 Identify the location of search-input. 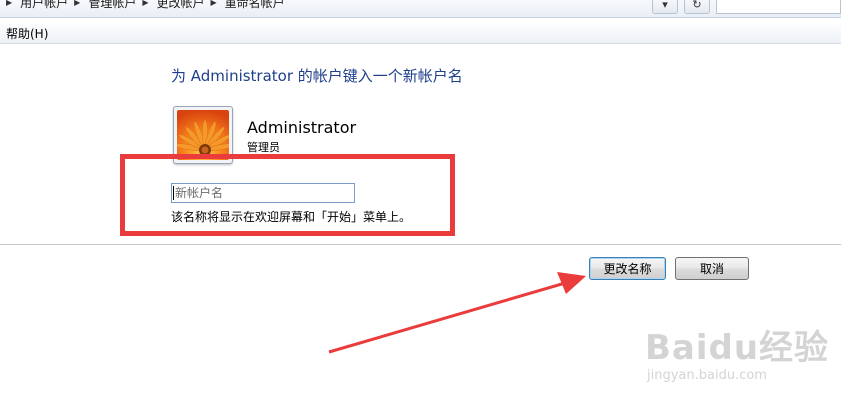
(778, 7).